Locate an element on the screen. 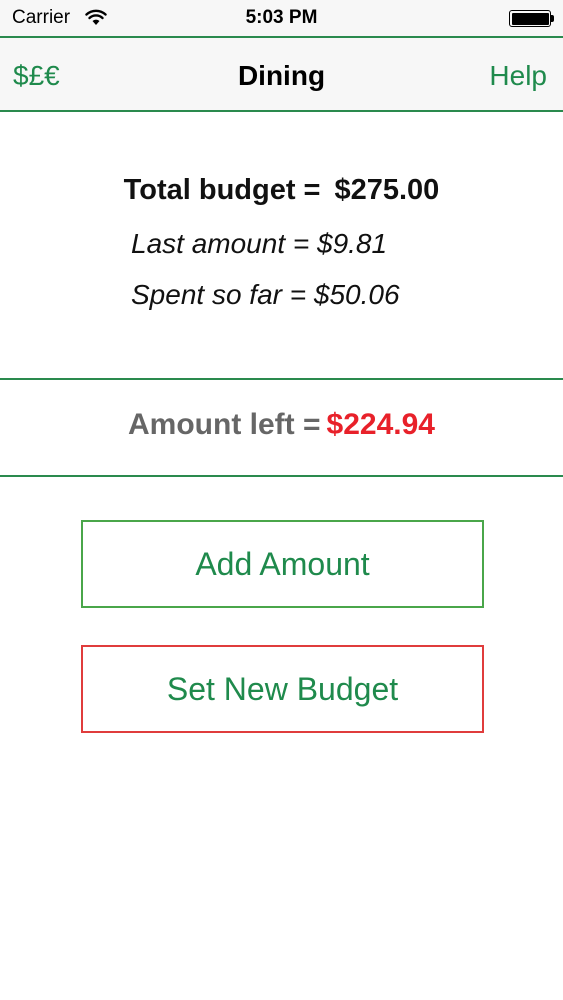 The width and height of the screenshot is (563, 1000). last-amount-text: Last amount = $9.81 is located at coordinates (259, 243).